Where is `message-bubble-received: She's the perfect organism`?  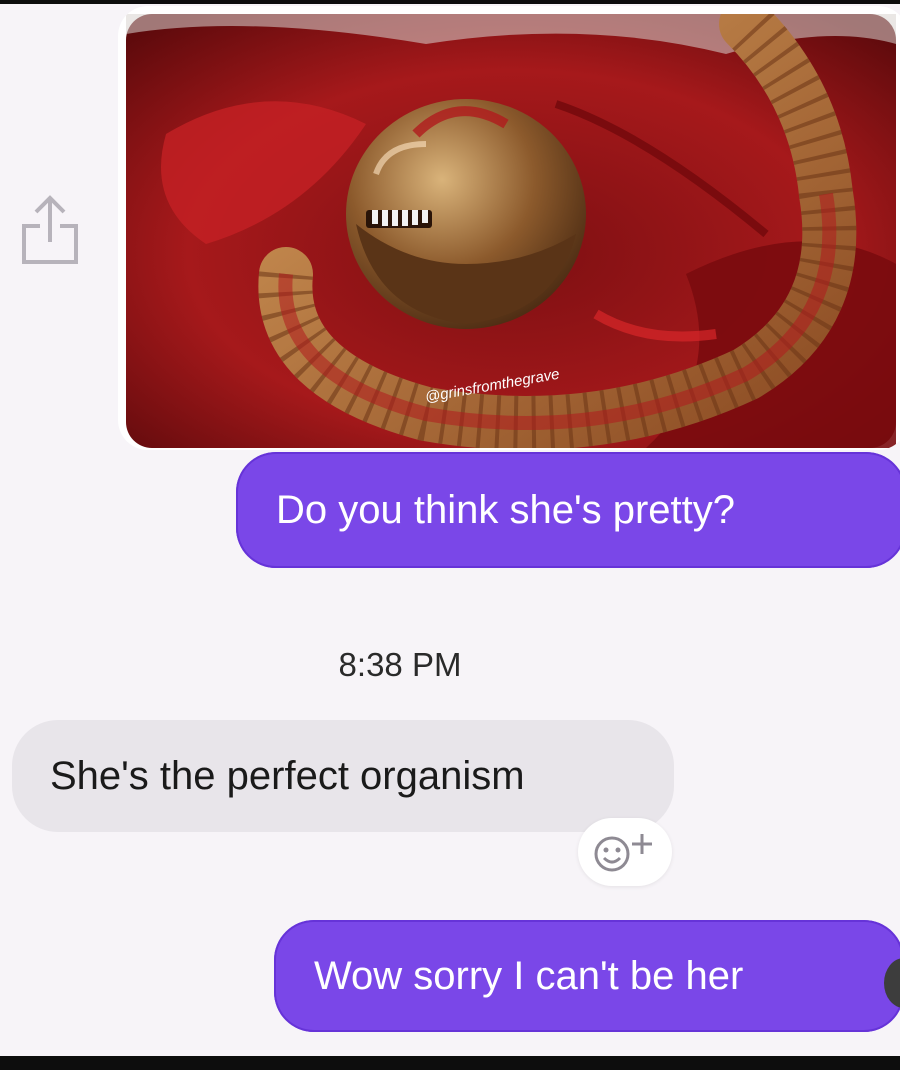
message-bubble-received: She's the perfect organism is located at coordinates (343, 776).